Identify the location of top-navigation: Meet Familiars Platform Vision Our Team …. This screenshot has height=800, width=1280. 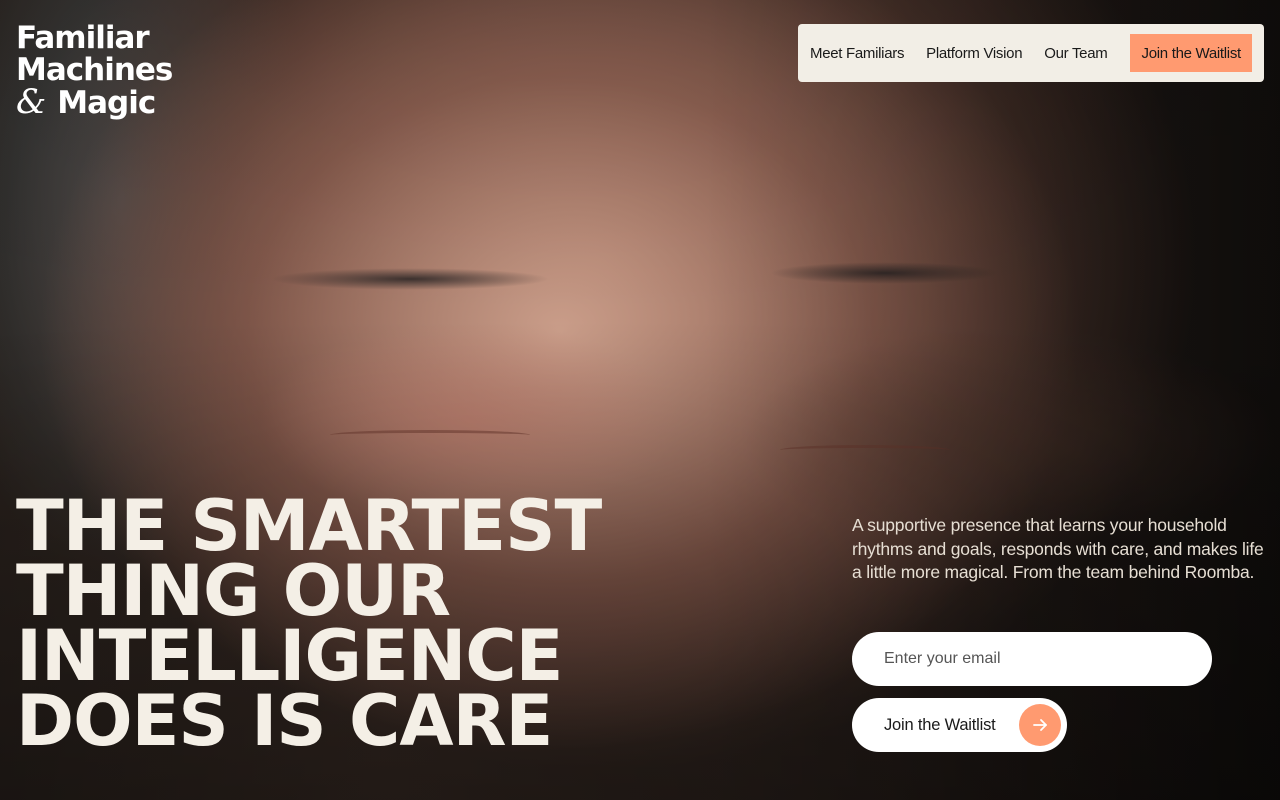
(1031, 53).